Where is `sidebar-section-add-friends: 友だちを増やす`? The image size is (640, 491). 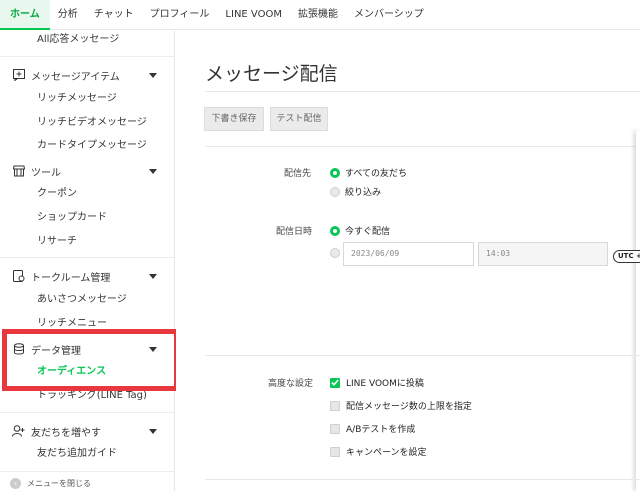
sidebar-section-add-friends: 友だちを増やす is located at coordinates (87, 431).